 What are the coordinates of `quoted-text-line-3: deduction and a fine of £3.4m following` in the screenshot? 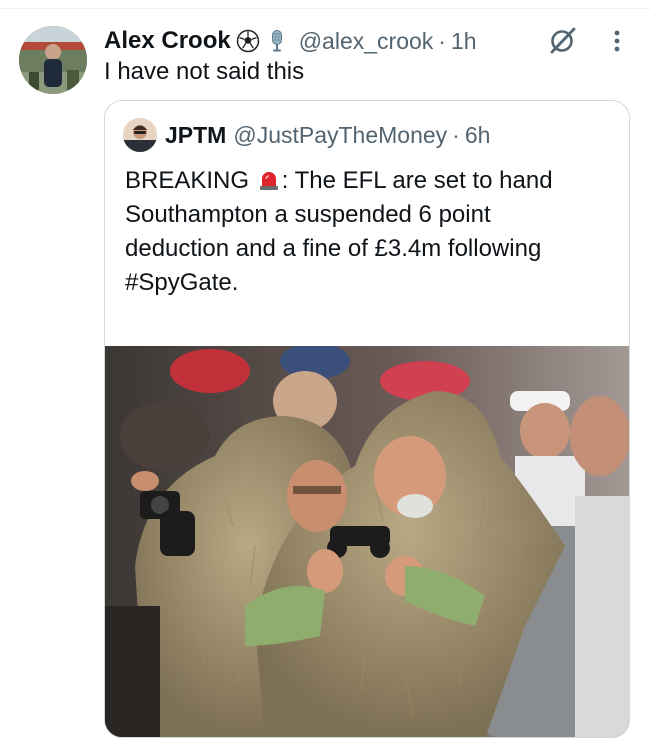 It's located at (333, 248).